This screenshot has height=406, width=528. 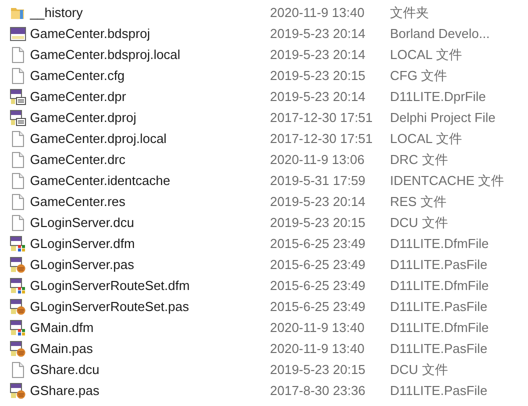 I want to click on file-type: CFG 文件, so click(x=419, y=75).